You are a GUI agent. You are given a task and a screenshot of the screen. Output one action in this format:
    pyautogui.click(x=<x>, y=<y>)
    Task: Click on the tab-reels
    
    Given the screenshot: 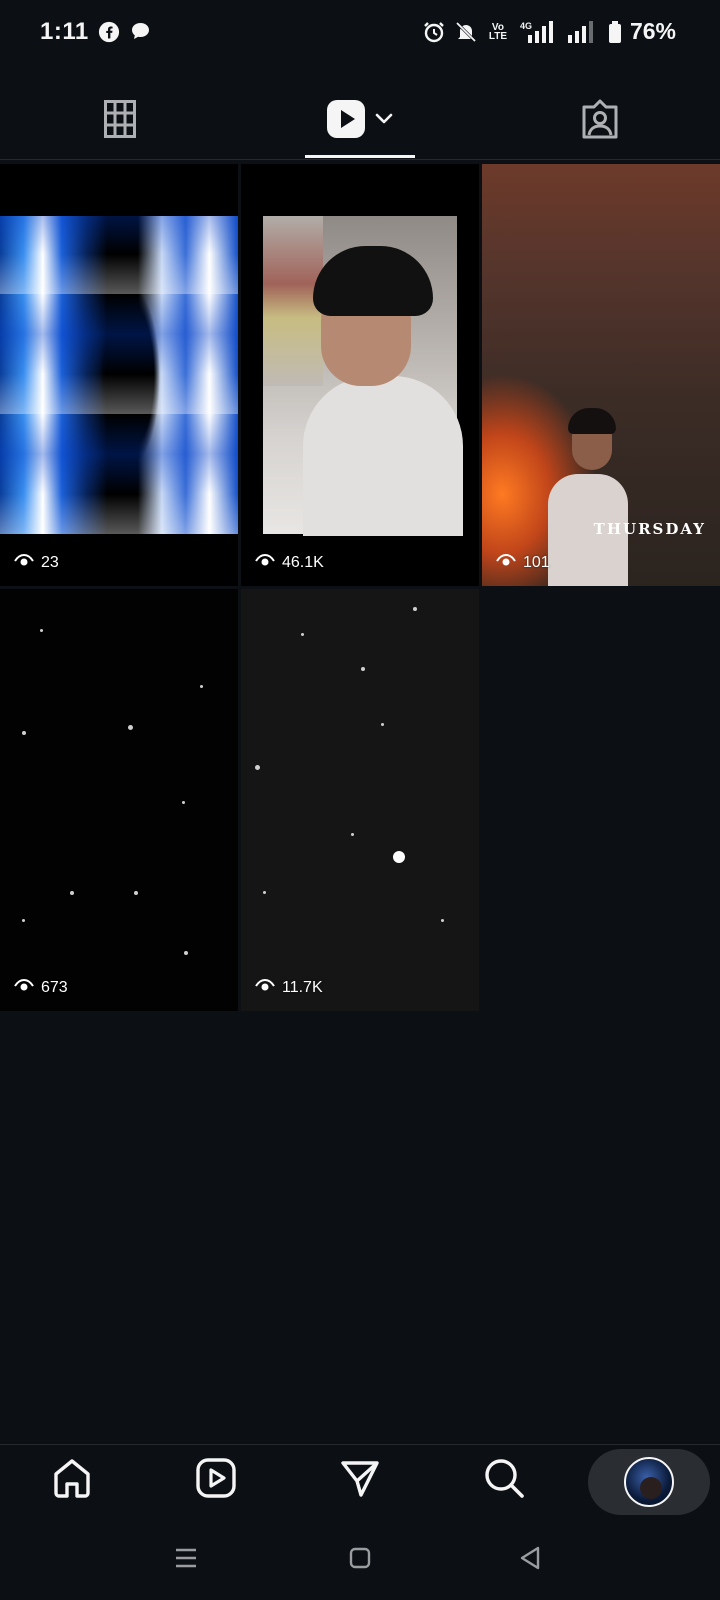 What is the action you would take?
    pyautogui.click(x=360, y=121)
    